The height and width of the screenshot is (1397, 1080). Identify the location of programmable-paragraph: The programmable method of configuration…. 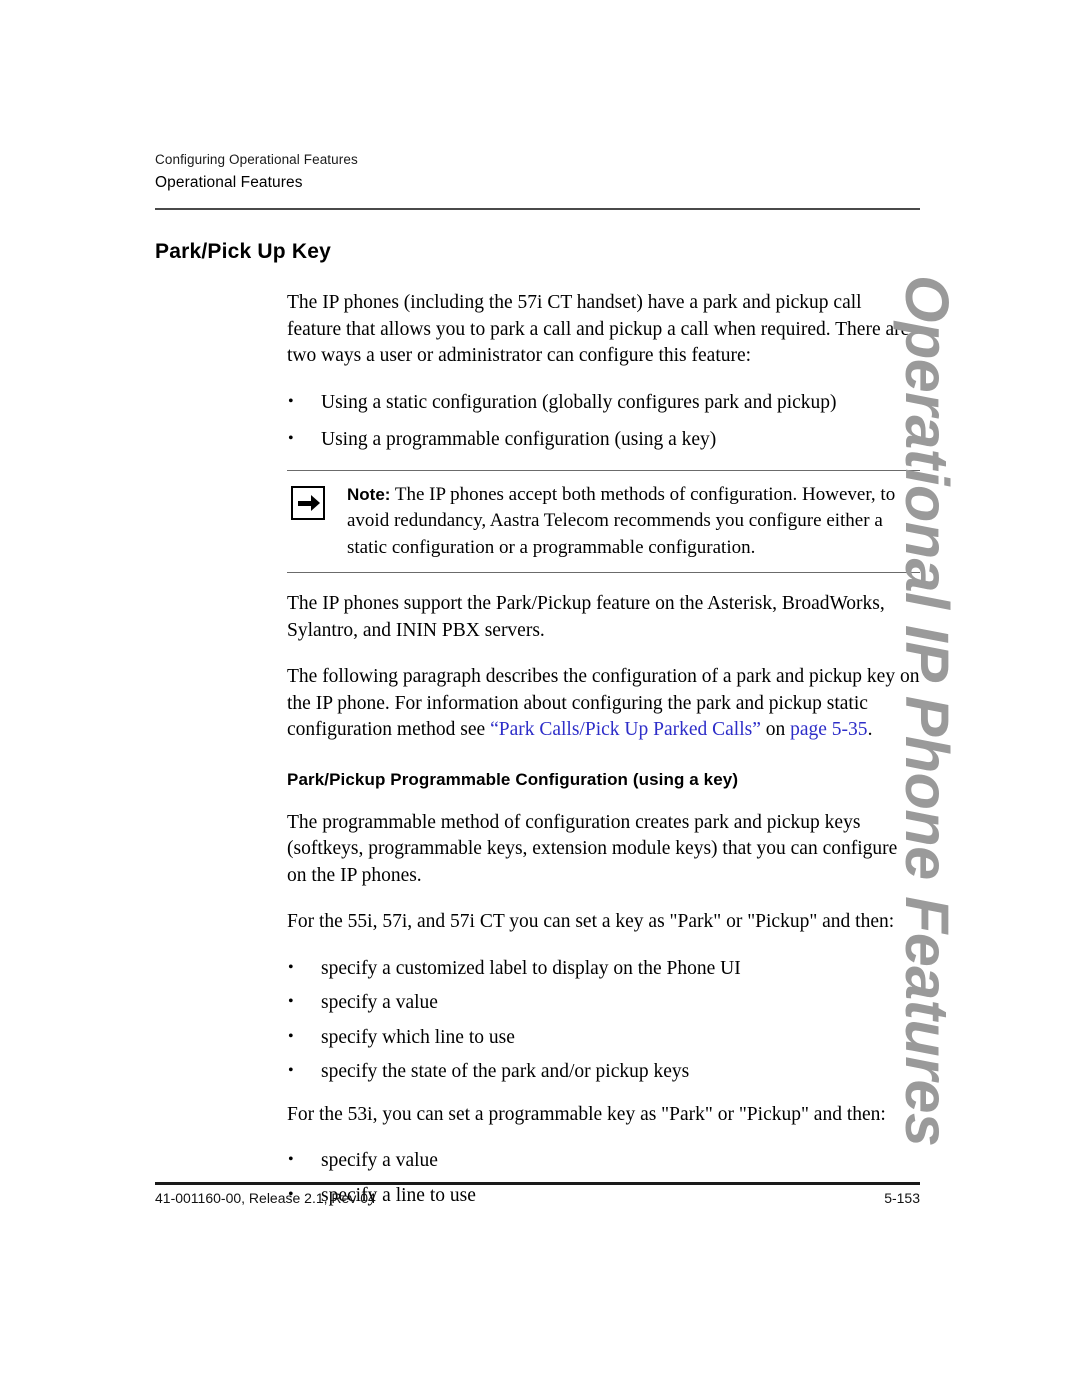
(592, 848).